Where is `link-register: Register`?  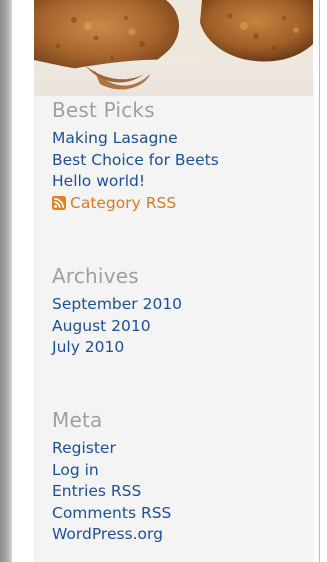
link-register: Register is located at coordinates (84, 448).